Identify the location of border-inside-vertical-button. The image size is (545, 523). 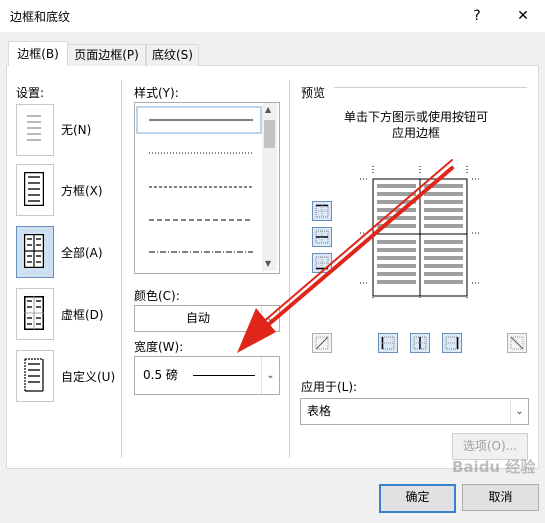
(420, 343).